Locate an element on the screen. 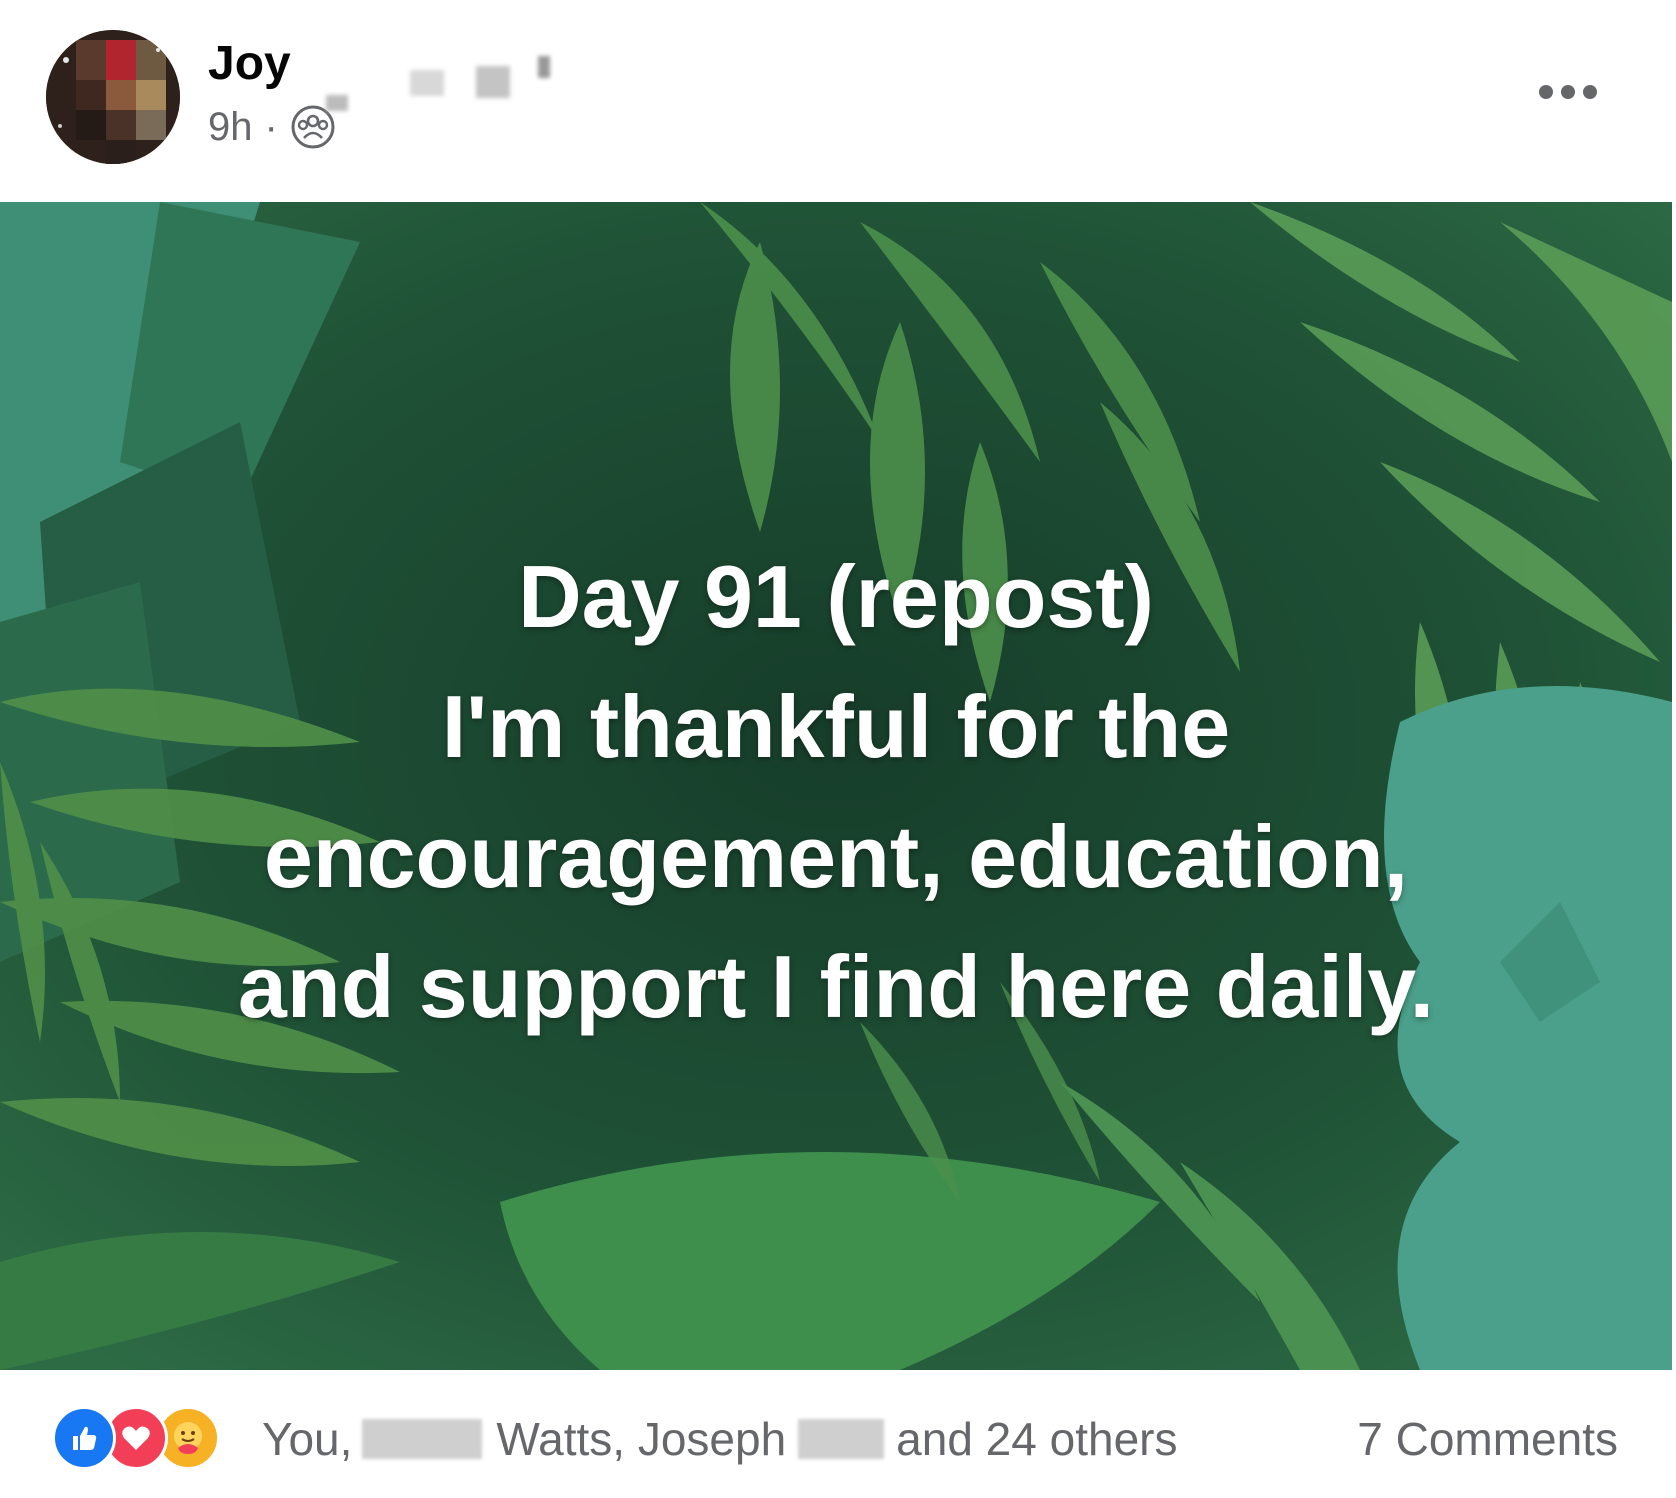  author-avatar is located at coordinates (113, 97).